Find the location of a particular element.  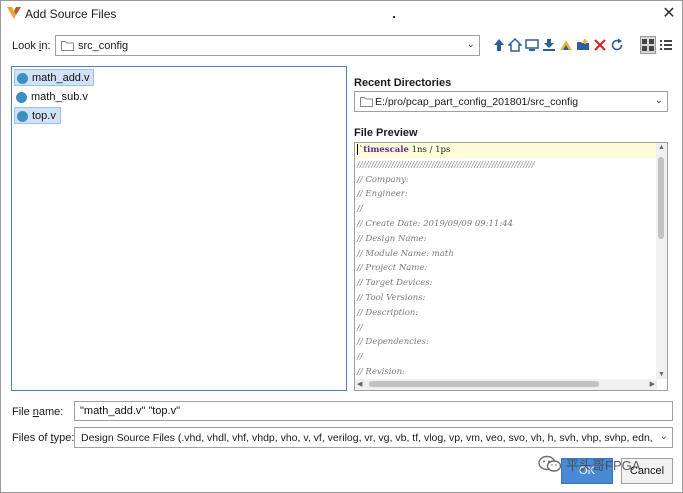

files-of-type-label: Files of type: is located at coordinates (43, 438).